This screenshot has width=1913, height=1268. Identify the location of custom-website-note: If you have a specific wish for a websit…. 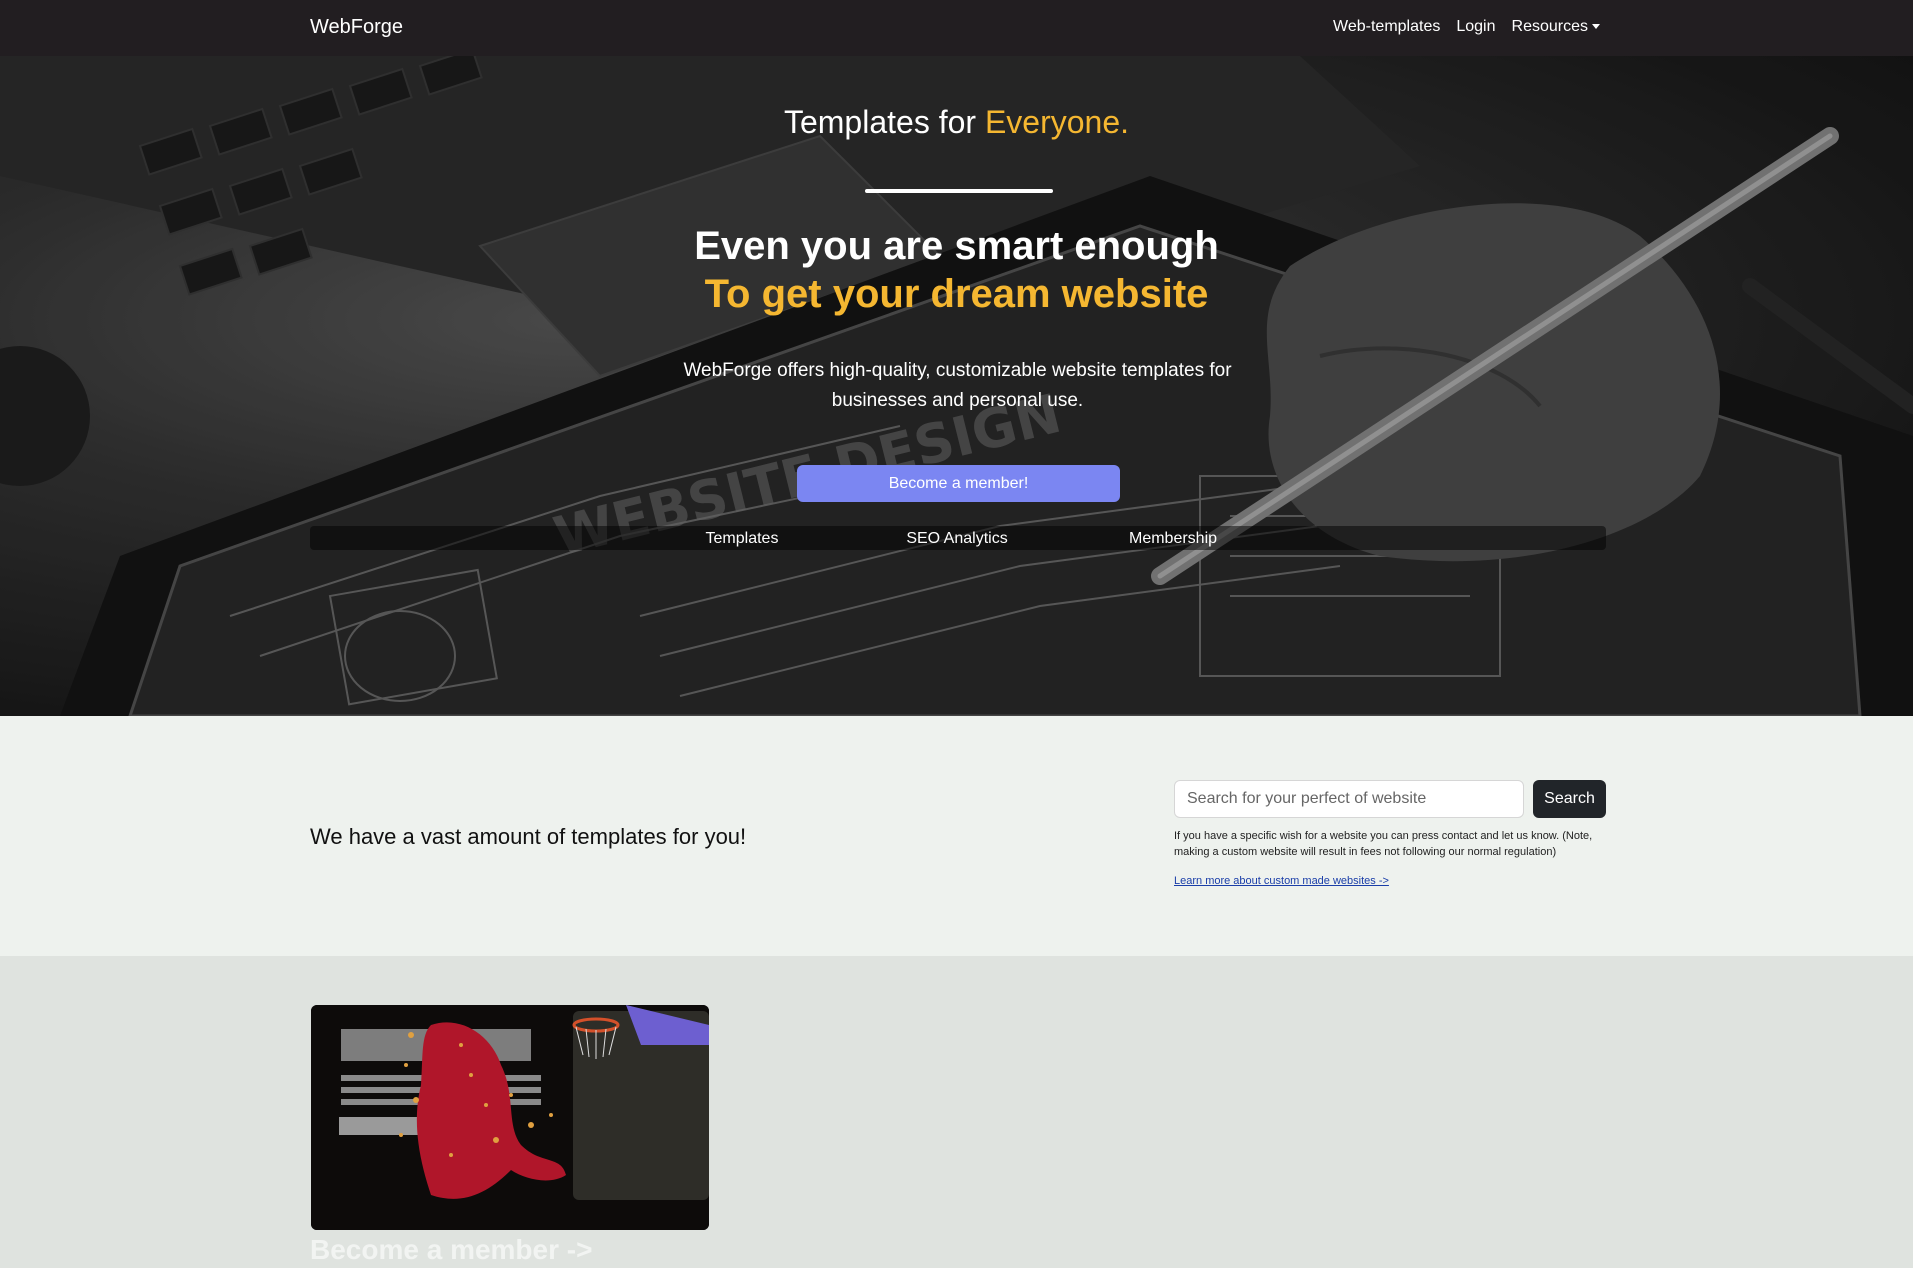
(1383, 844).